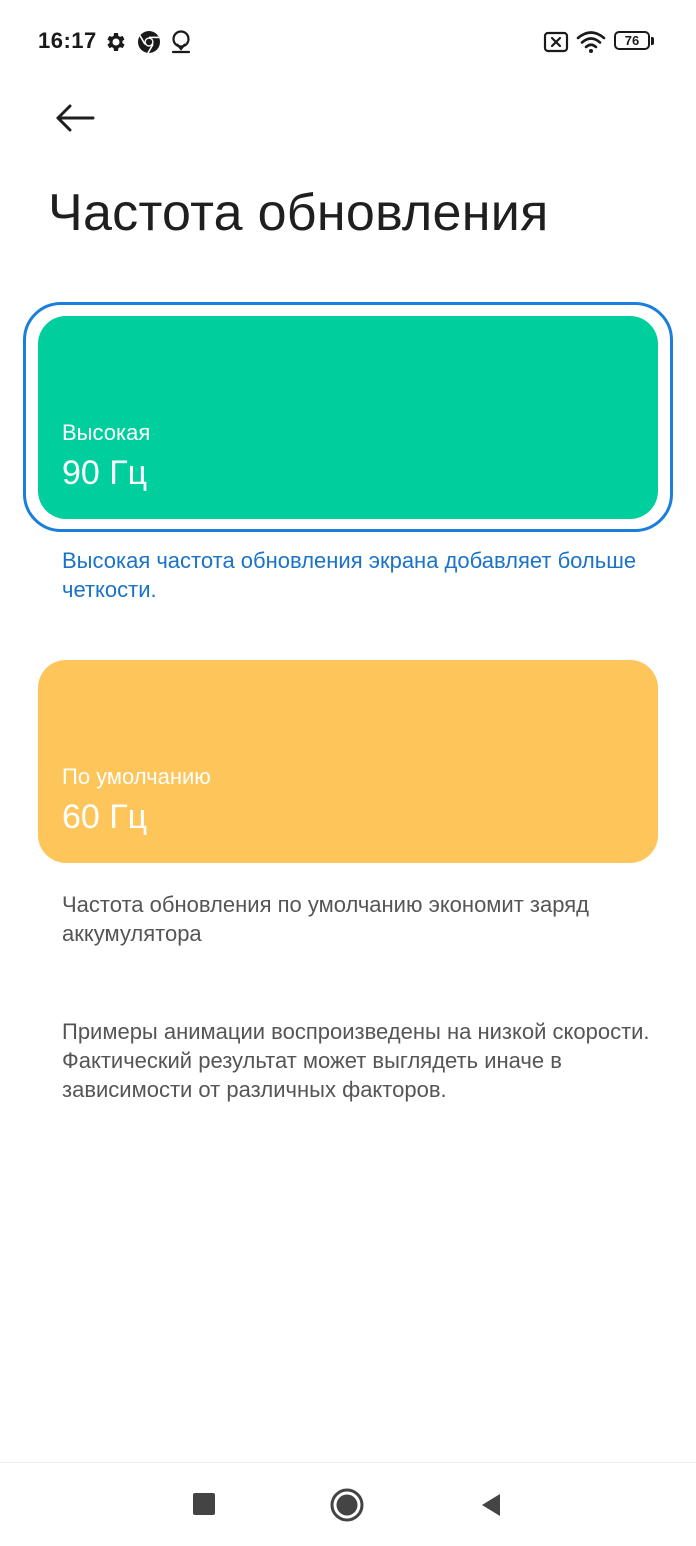  What do you see at coordinates (298, 213) in the screenshot?
I see `page-title: Частота обновления` at bounding box center [298, 213].